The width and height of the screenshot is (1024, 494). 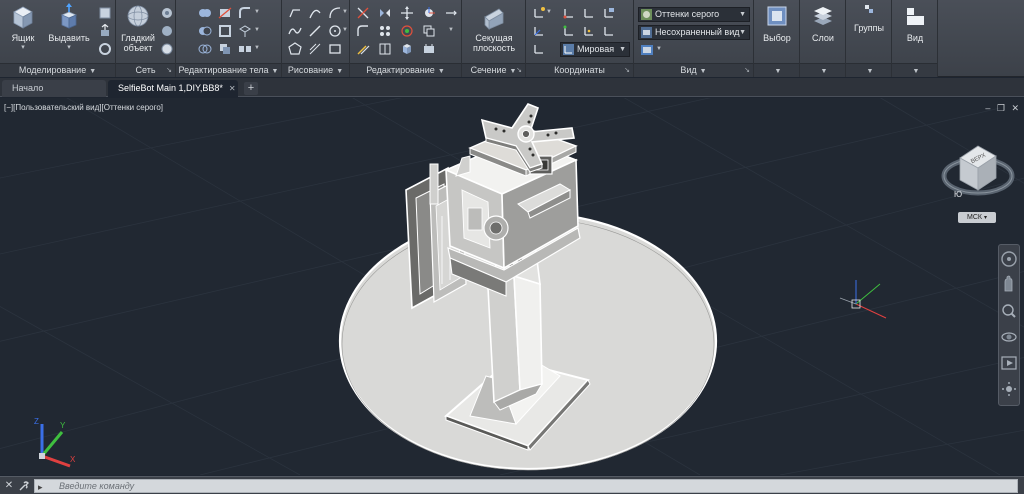 I want to click on pan-icon, so click(x=1009, y=285).